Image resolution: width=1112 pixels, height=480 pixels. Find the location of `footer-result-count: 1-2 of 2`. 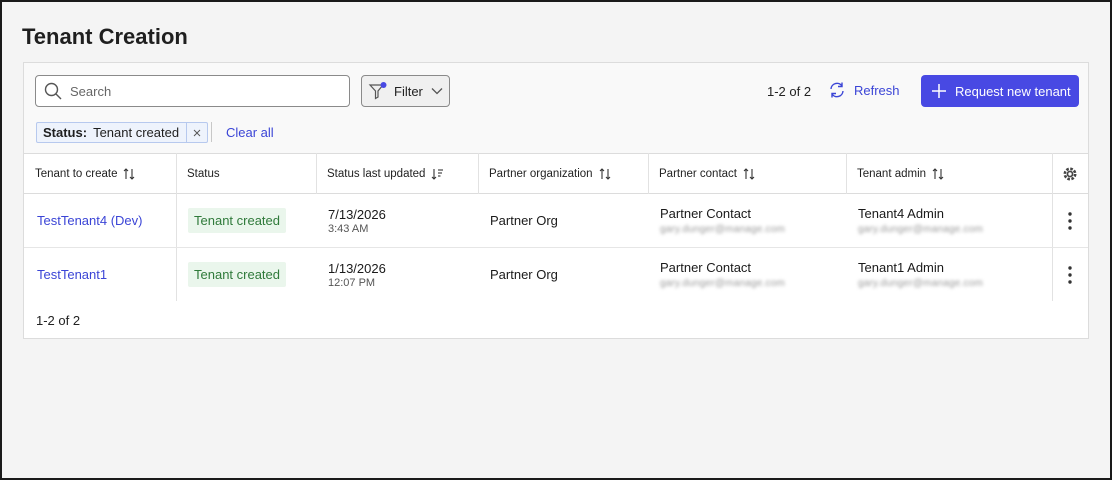

footer-result-count: 1-2 of 2 is located at coordinates (58, 320).